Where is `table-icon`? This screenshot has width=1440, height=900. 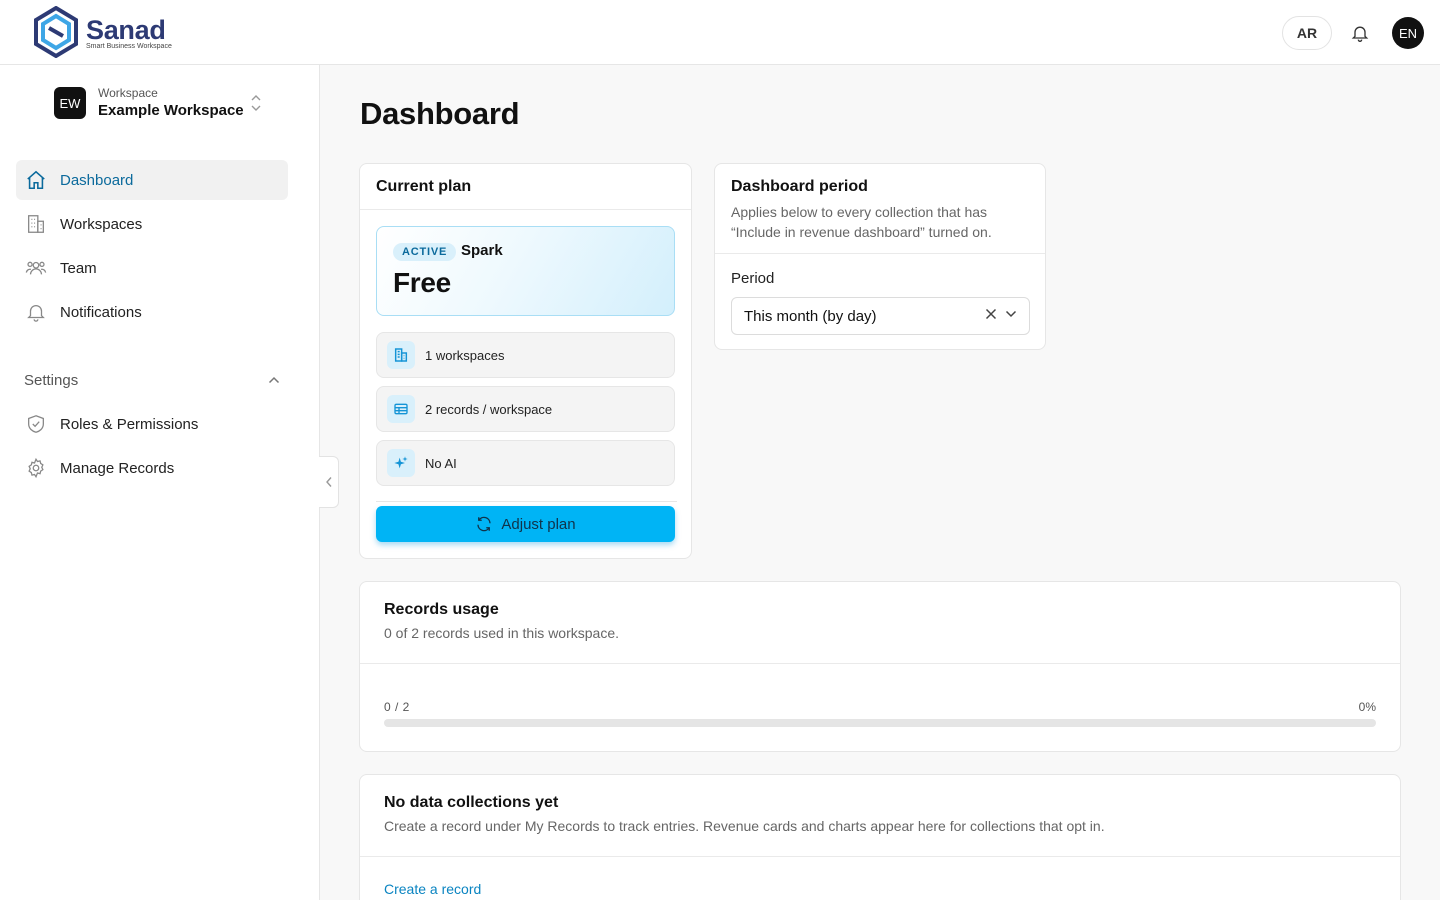
table-icon is located at coordinates (401, 409).